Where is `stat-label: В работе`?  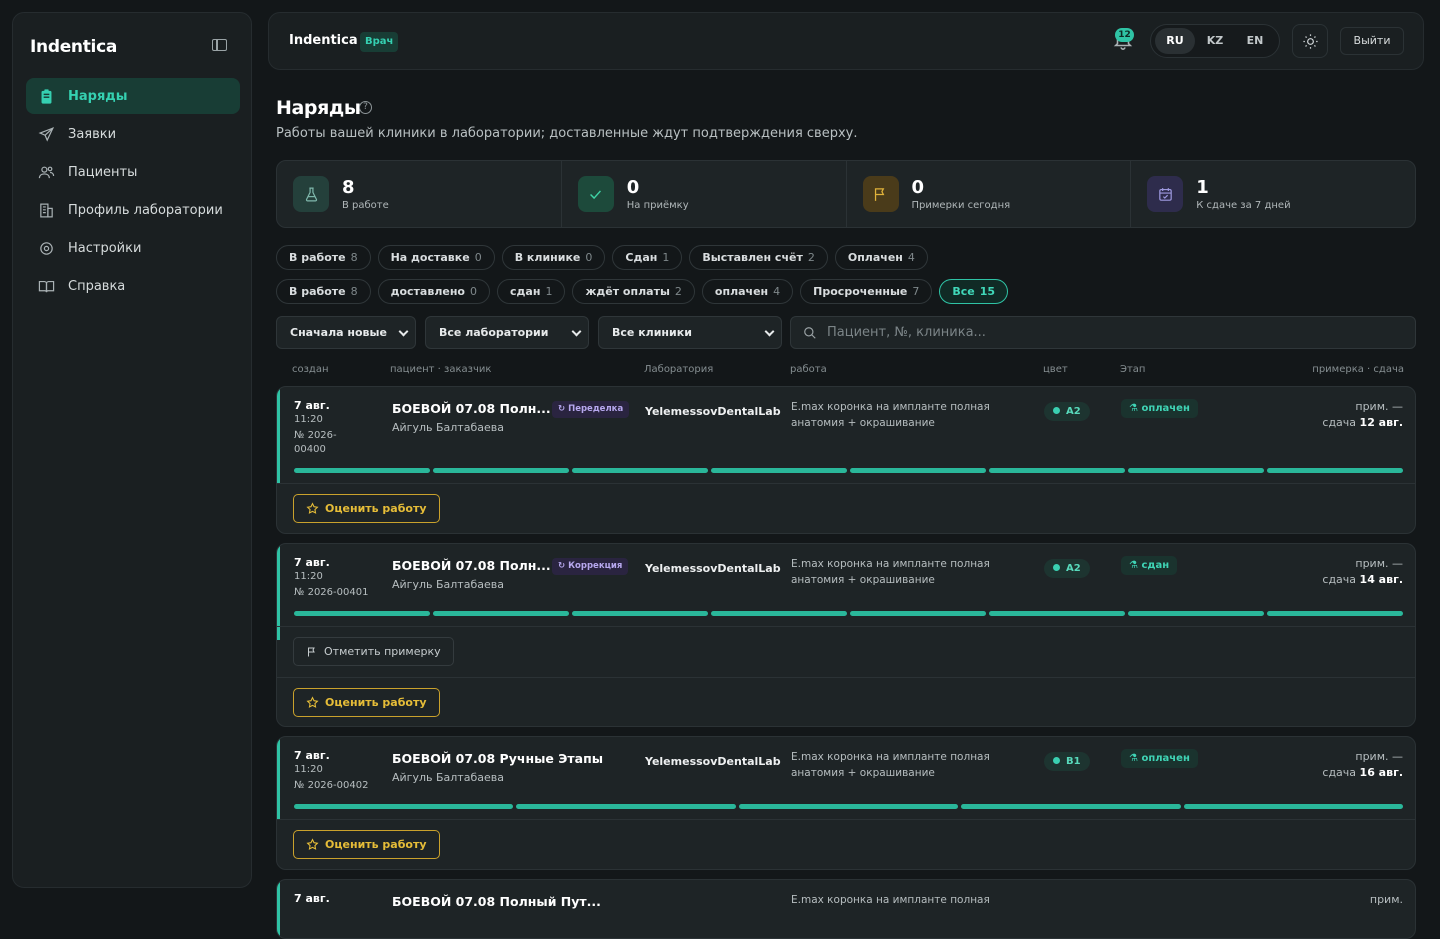
stat-label: В работе is located at coordinates (365, 205).